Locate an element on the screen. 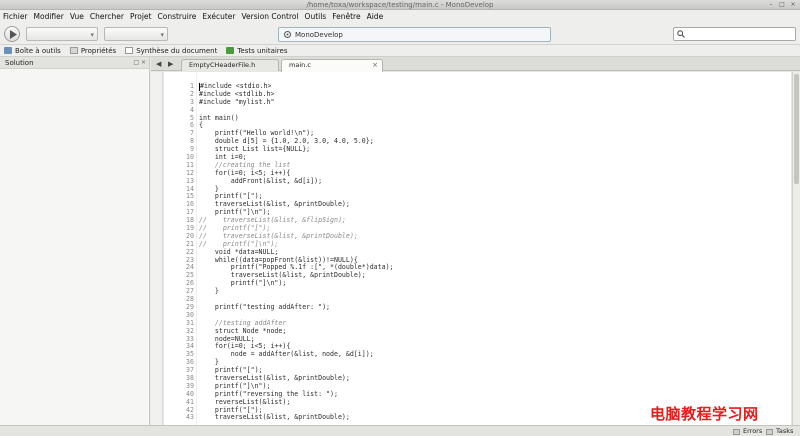  minimize-button: – is located at coordinates (771, 5).